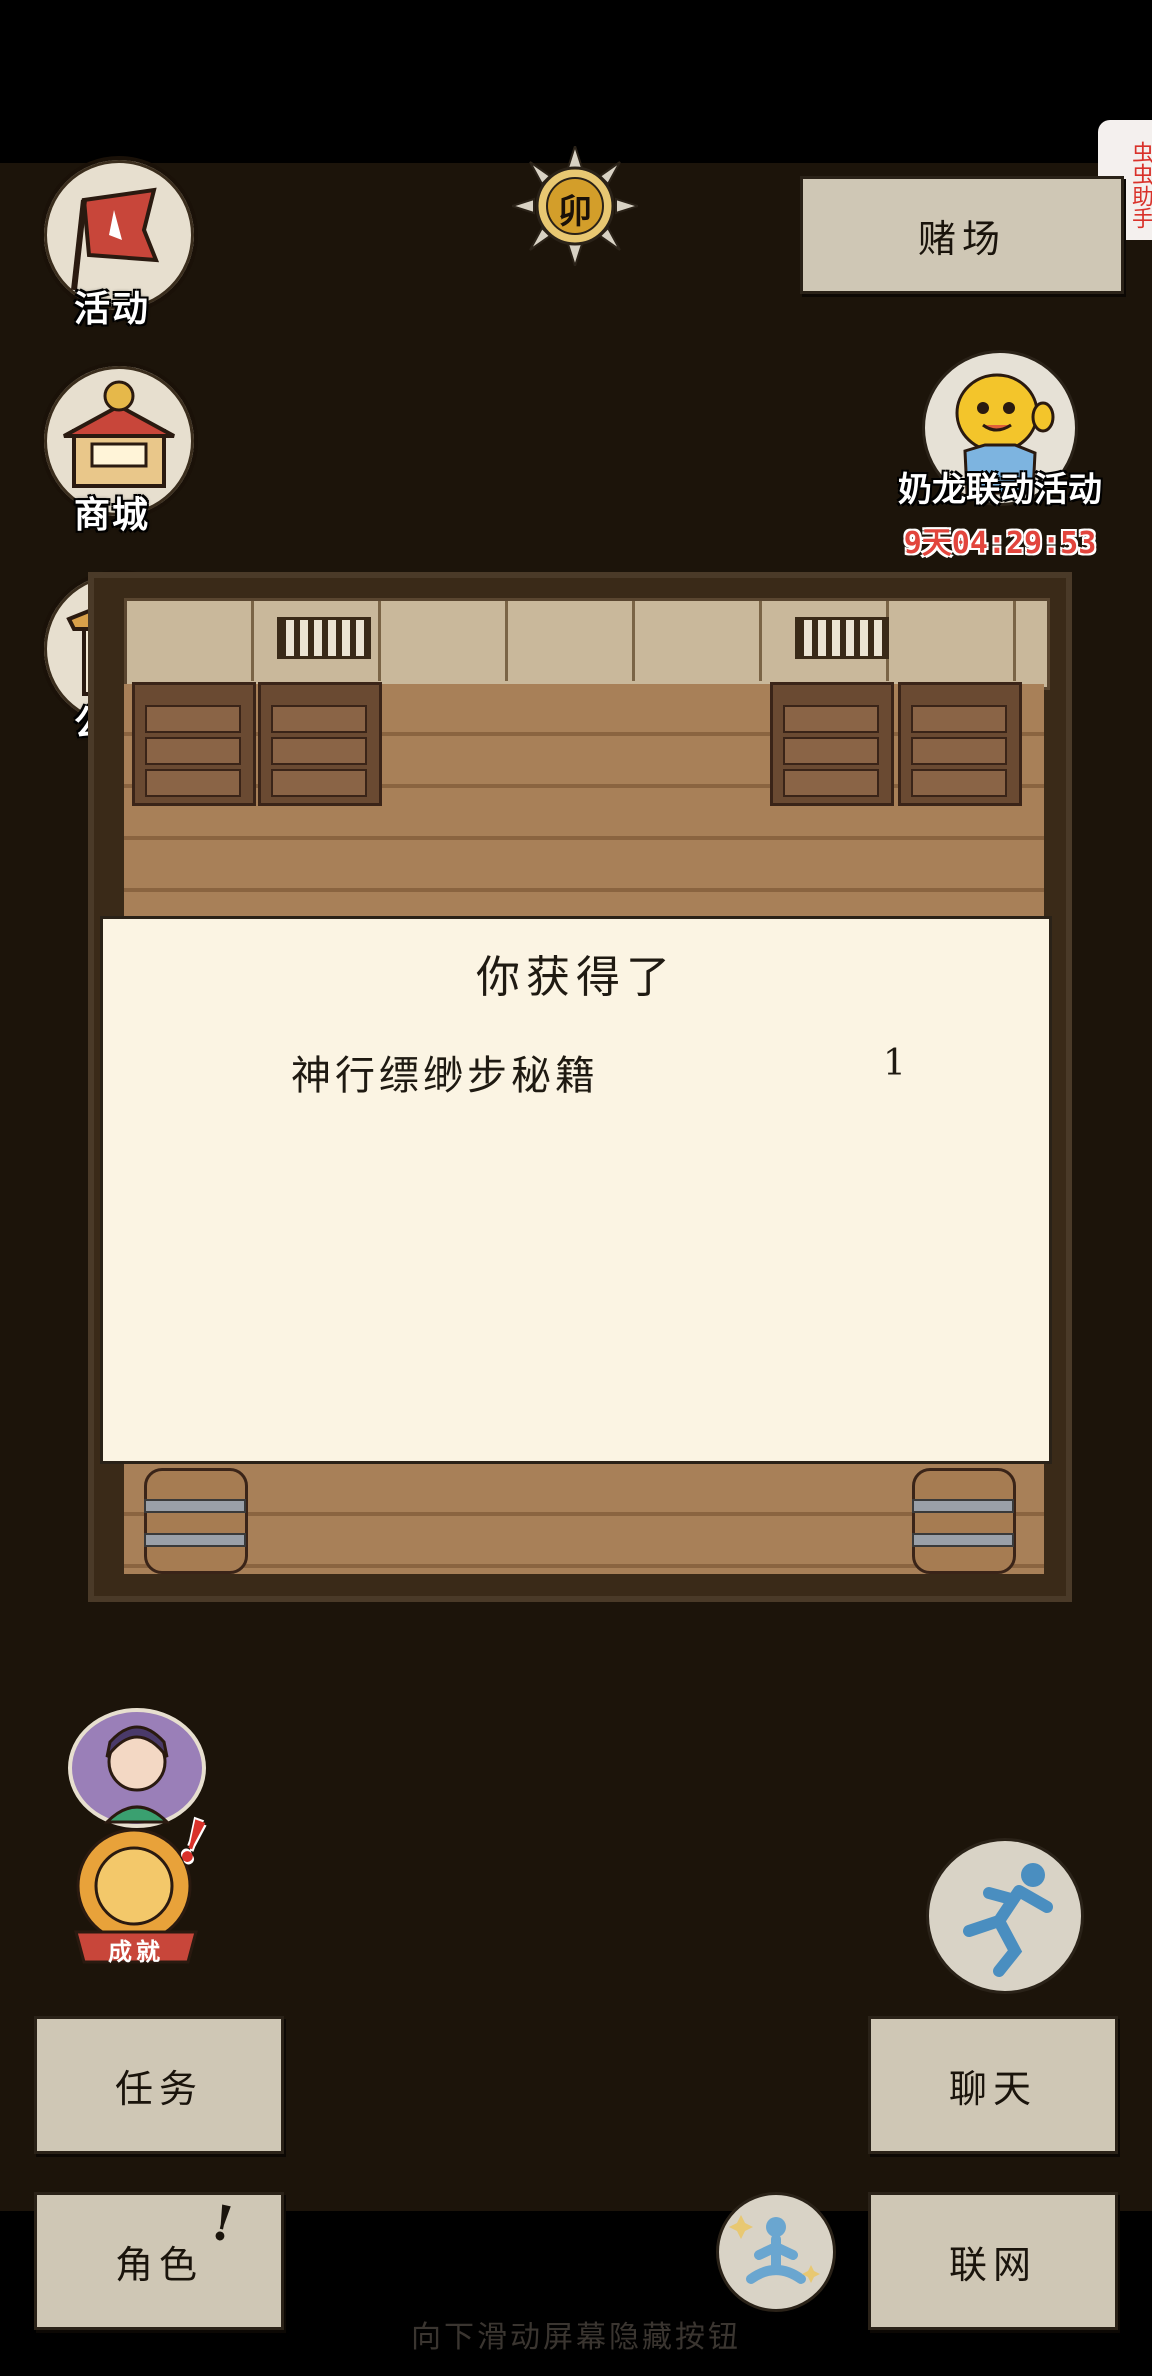 The image size is (1152, 2376). I want to click on room-wall, so click(587, 644).